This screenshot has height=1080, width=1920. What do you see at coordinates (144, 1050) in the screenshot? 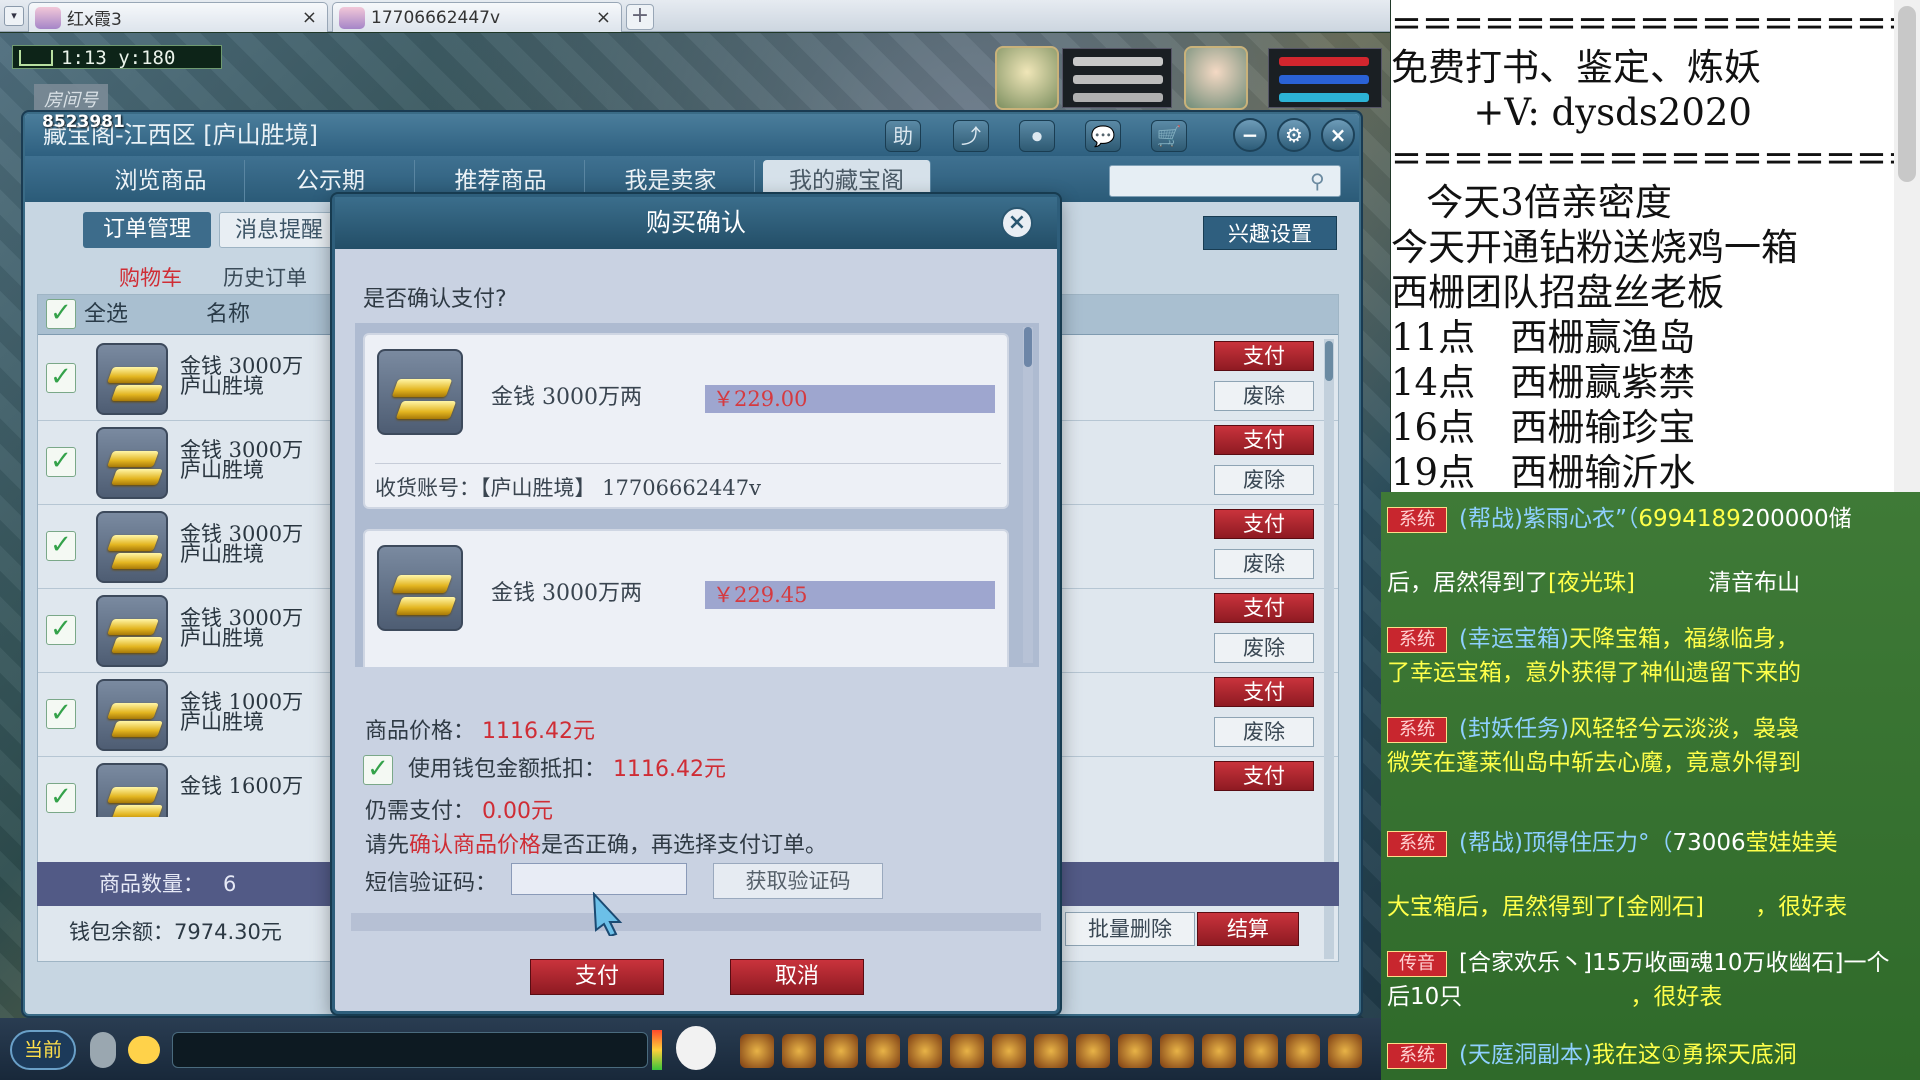
I see `emoji-icon` at bounding box center [144, 1050].